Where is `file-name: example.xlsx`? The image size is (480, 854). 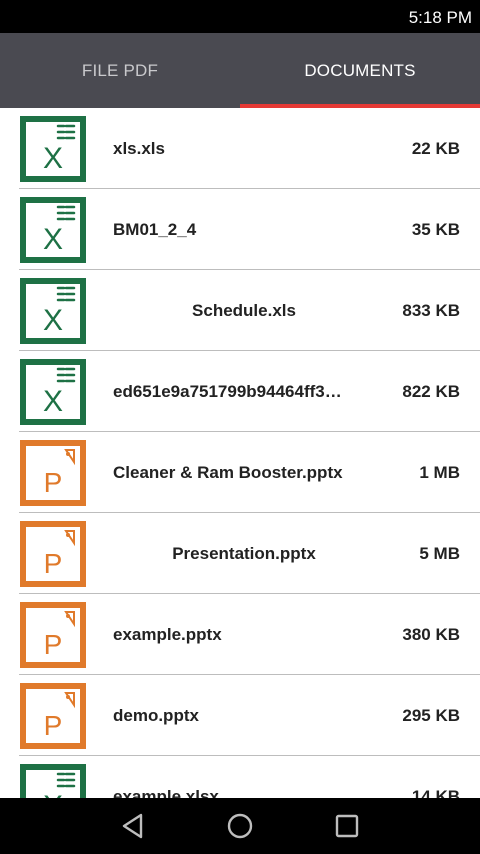 file-name: example.xlsx is located at coordinates (166, 792).